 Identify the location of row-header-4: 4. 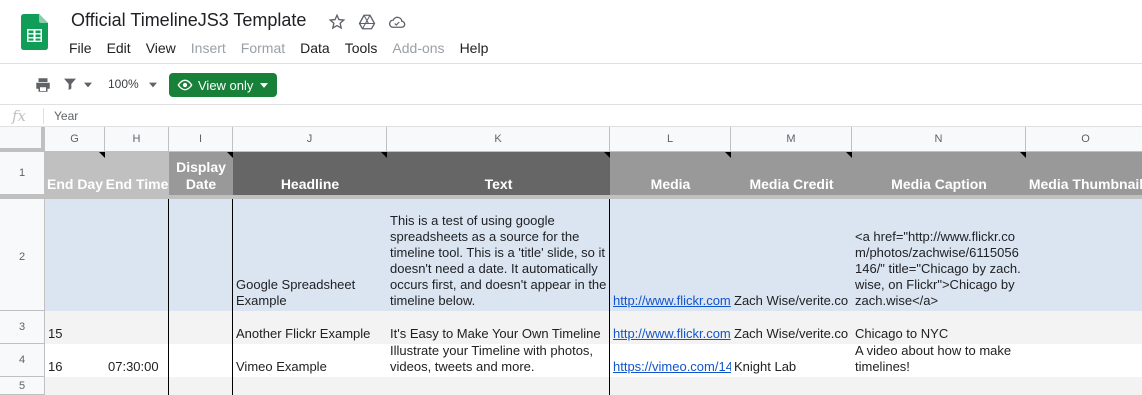
(22, 360).